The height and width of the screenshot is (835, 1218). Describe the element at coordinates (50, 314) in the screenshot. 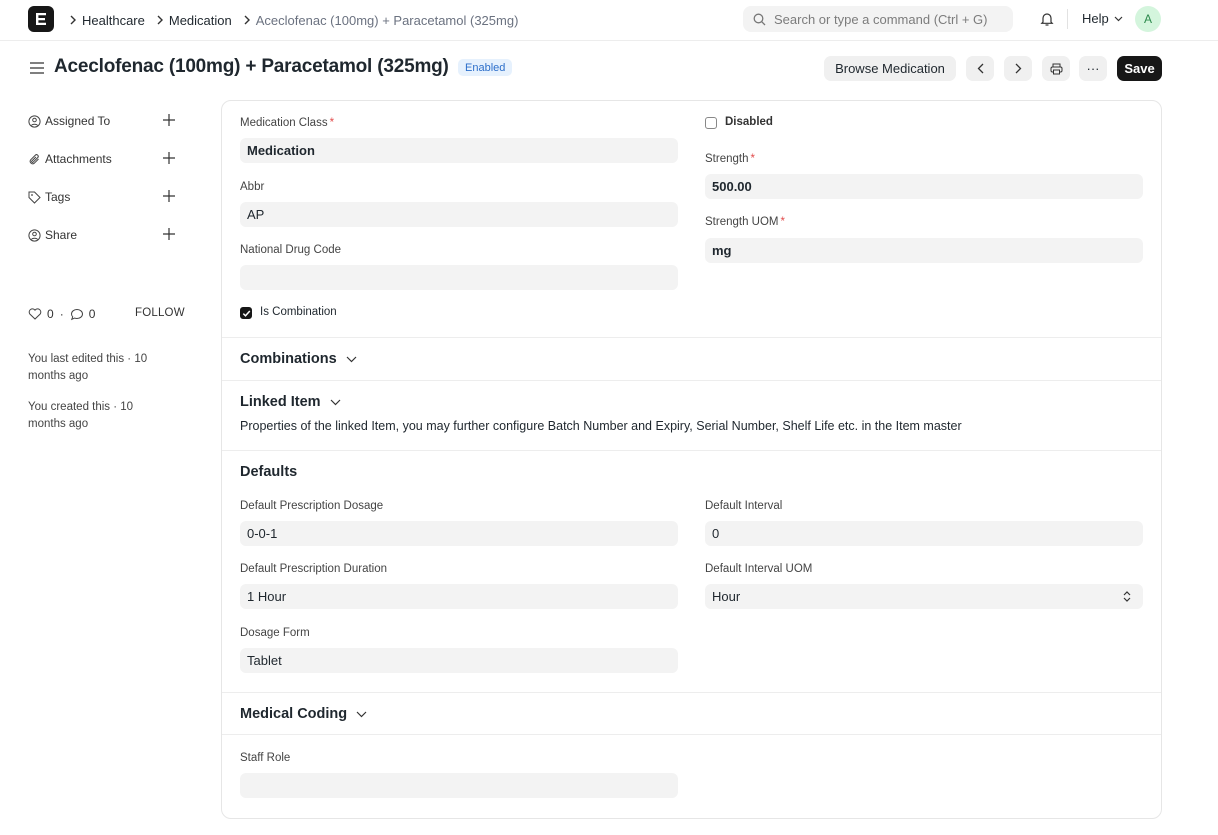

I see `likes-count: 0` at that location.